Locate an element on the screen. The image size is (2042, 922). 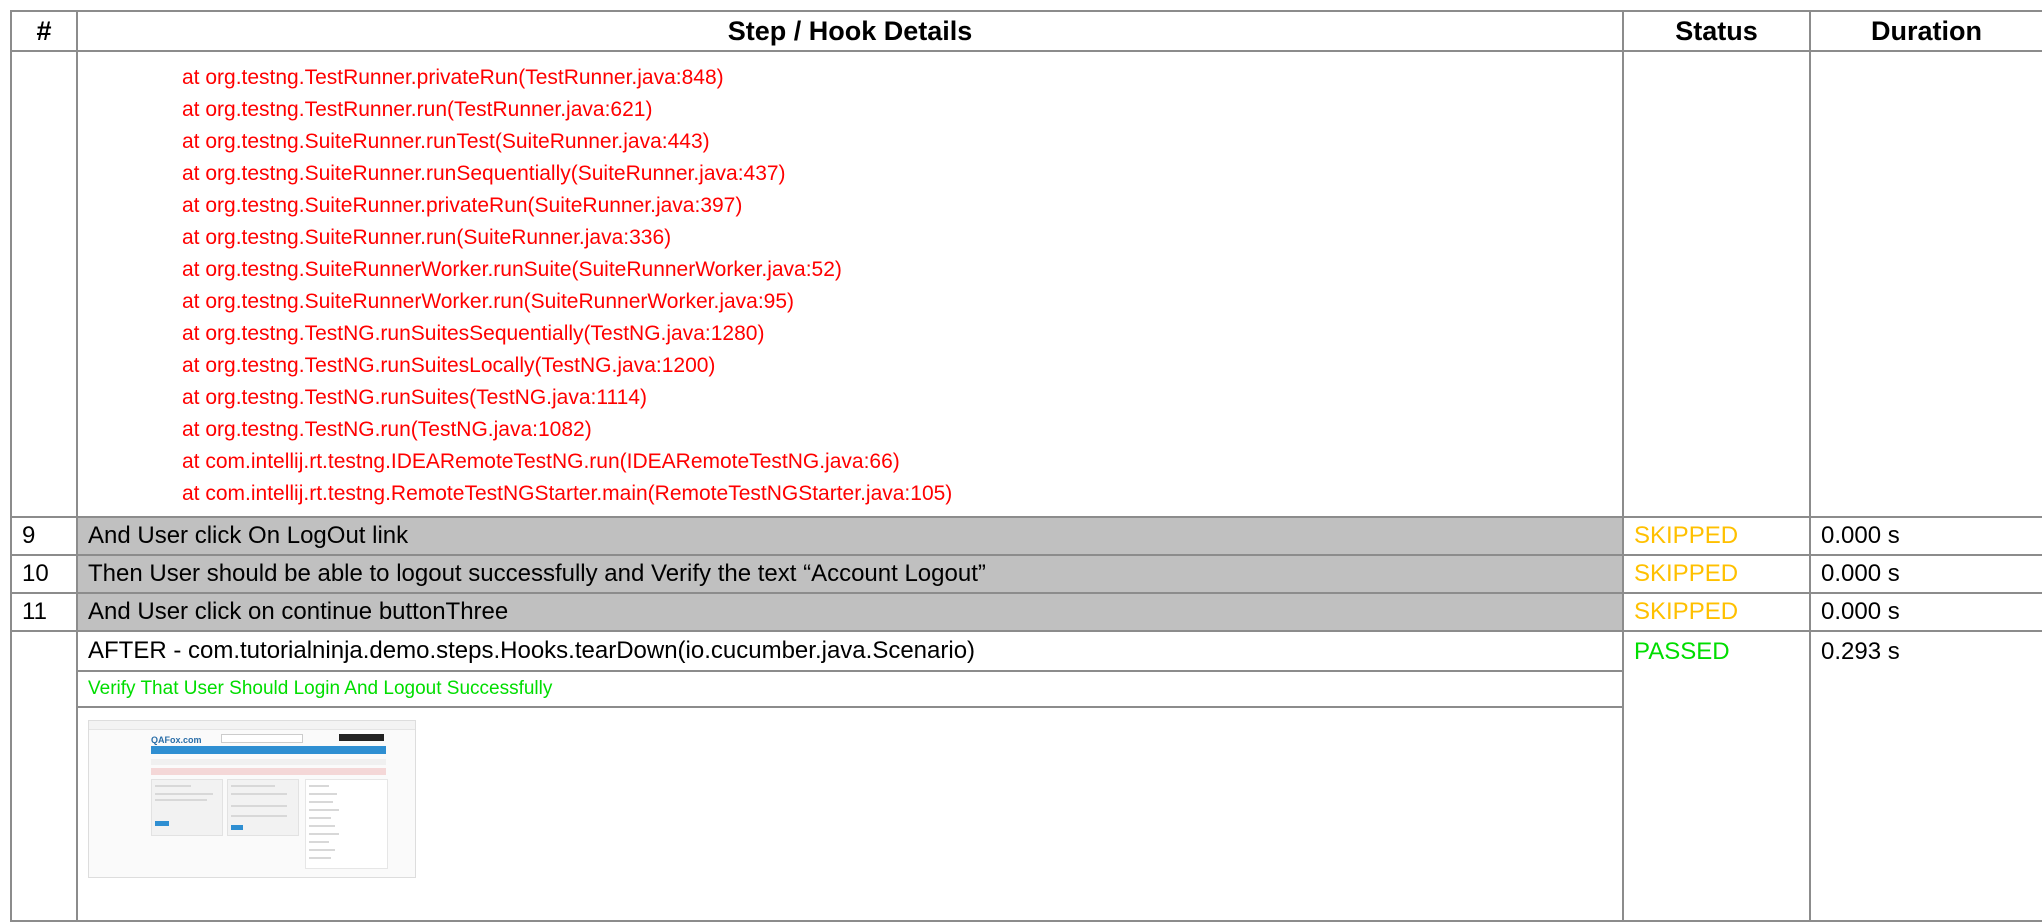
header-details: Step / Hook Details is located at coordinates (850, 31).